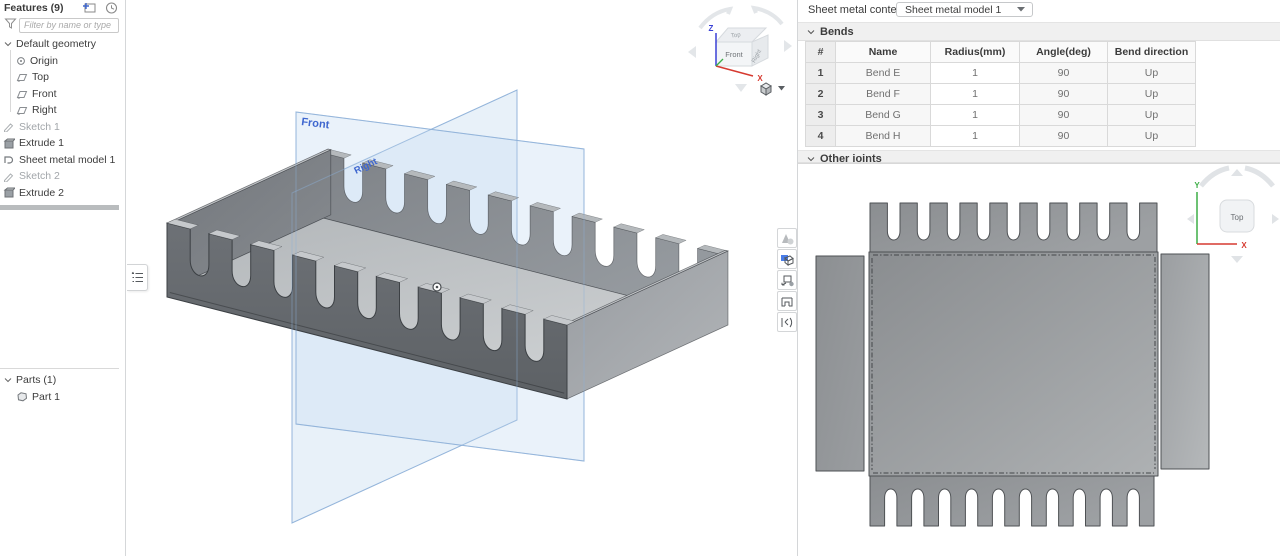 This screenshot has height=556, width=1280. Describe the element at coordinates (711, 28) in the screenshot. I see `z-axis-label: Z` at that location.